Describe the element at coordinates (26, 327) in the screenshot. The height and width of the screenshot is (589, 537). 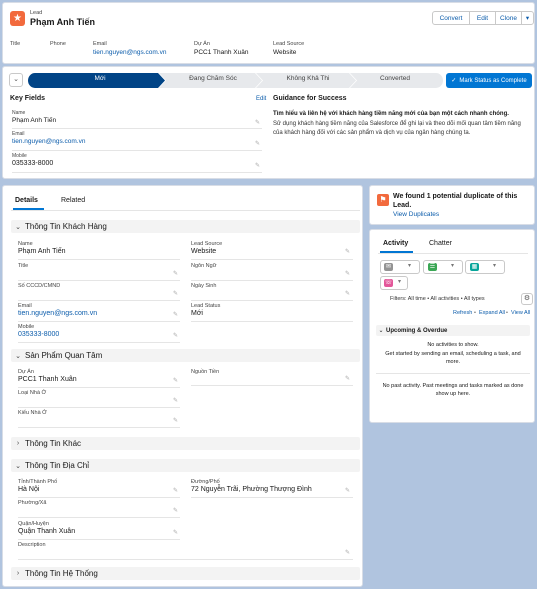
I see `field-mobile-label: Mobile` at that location.